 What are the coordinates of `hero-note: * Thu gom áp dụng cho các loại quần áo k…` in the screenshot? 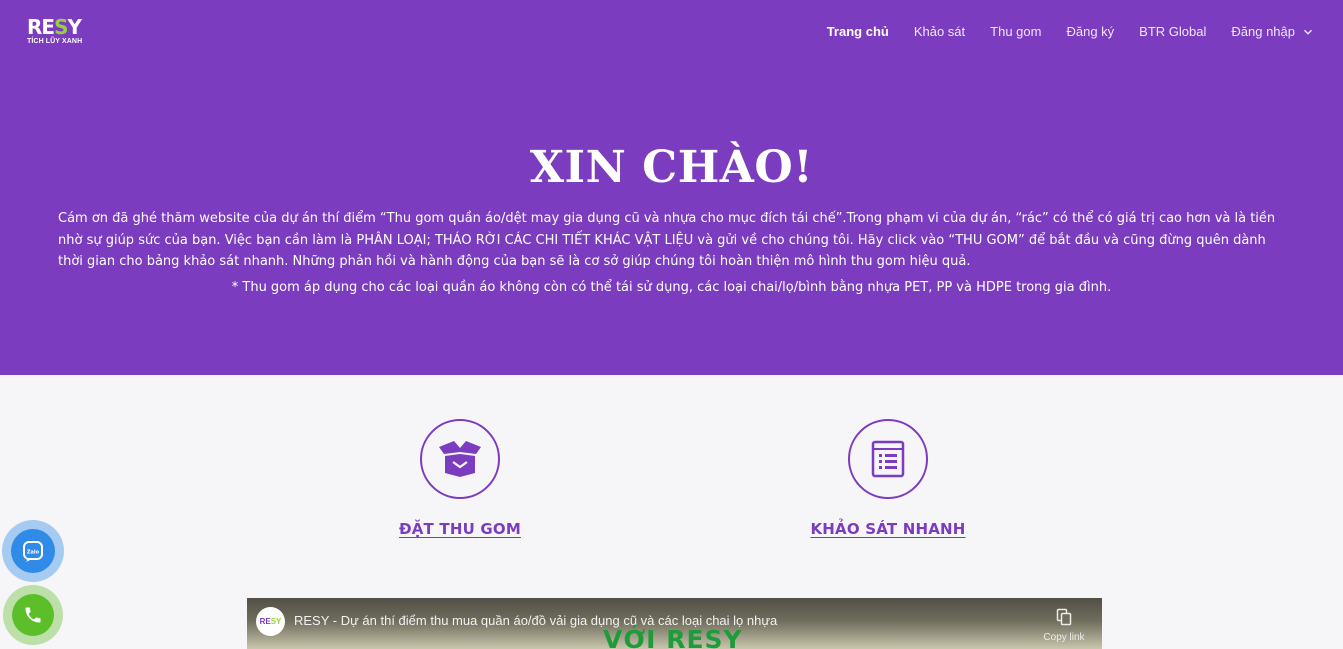 It's located at (671, 287).